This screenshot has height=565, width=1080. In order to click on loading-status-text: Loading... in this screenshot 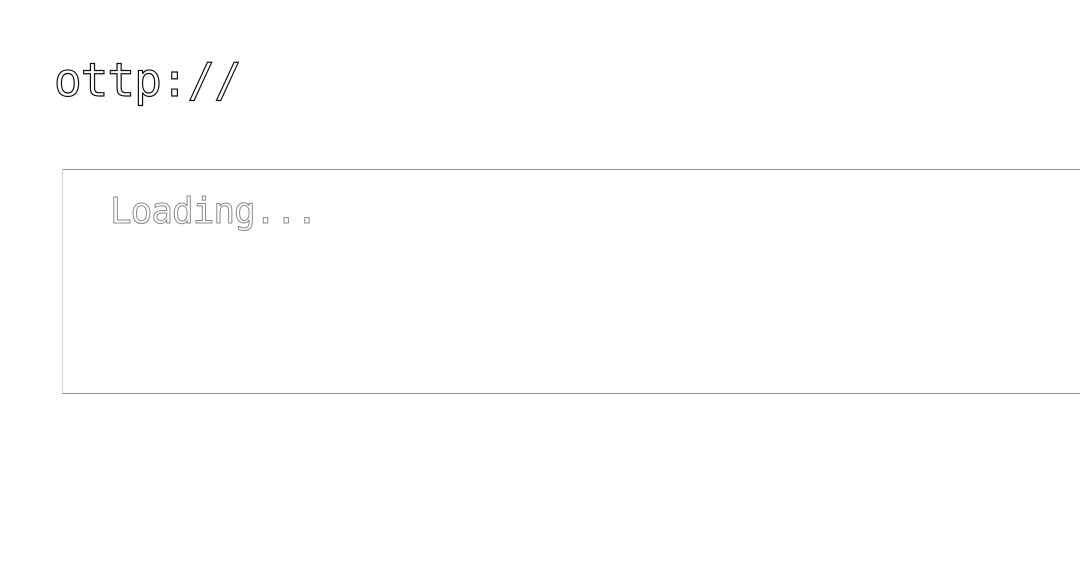, I will do `click(214, 212)`.